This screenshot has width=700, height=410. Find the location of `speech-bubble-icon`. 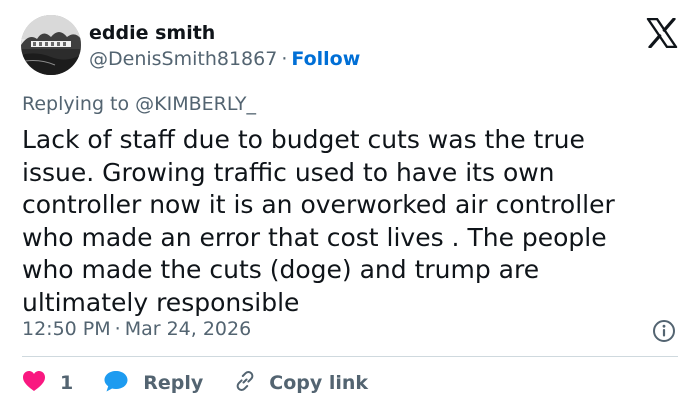

speech-bubble-icon is located at coordinates (116, 383).